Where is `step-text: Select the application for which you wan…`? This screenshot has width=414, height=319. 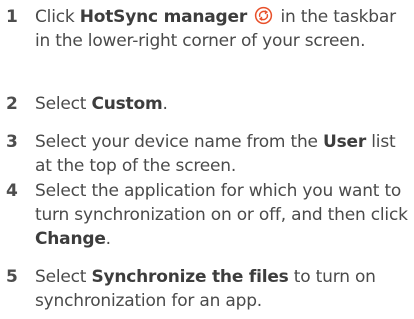 step-text: Select the application for which you wan… is located at coordinates (221, 203).